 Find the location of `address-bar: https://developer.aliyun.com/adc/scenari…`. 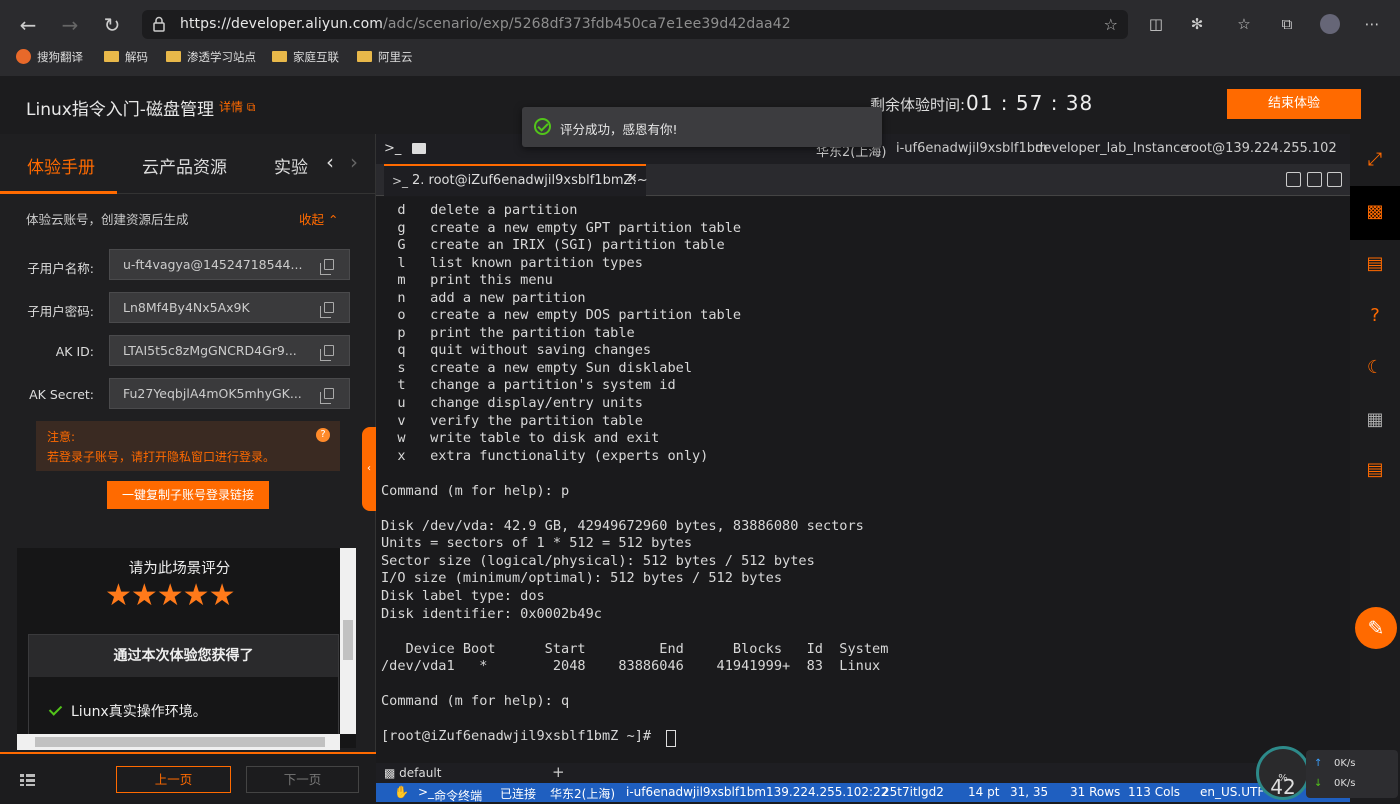

address-bar: https://developer.aliyun.com/adc/scenari… is located at coordinates (635, 24).